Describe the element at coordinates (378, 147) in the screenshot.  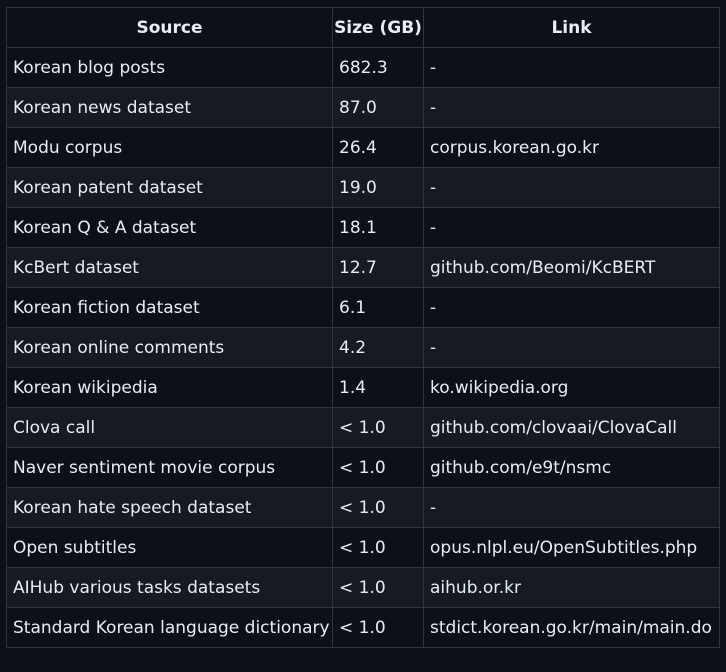
I see `cell-size: 26.4` at that location.